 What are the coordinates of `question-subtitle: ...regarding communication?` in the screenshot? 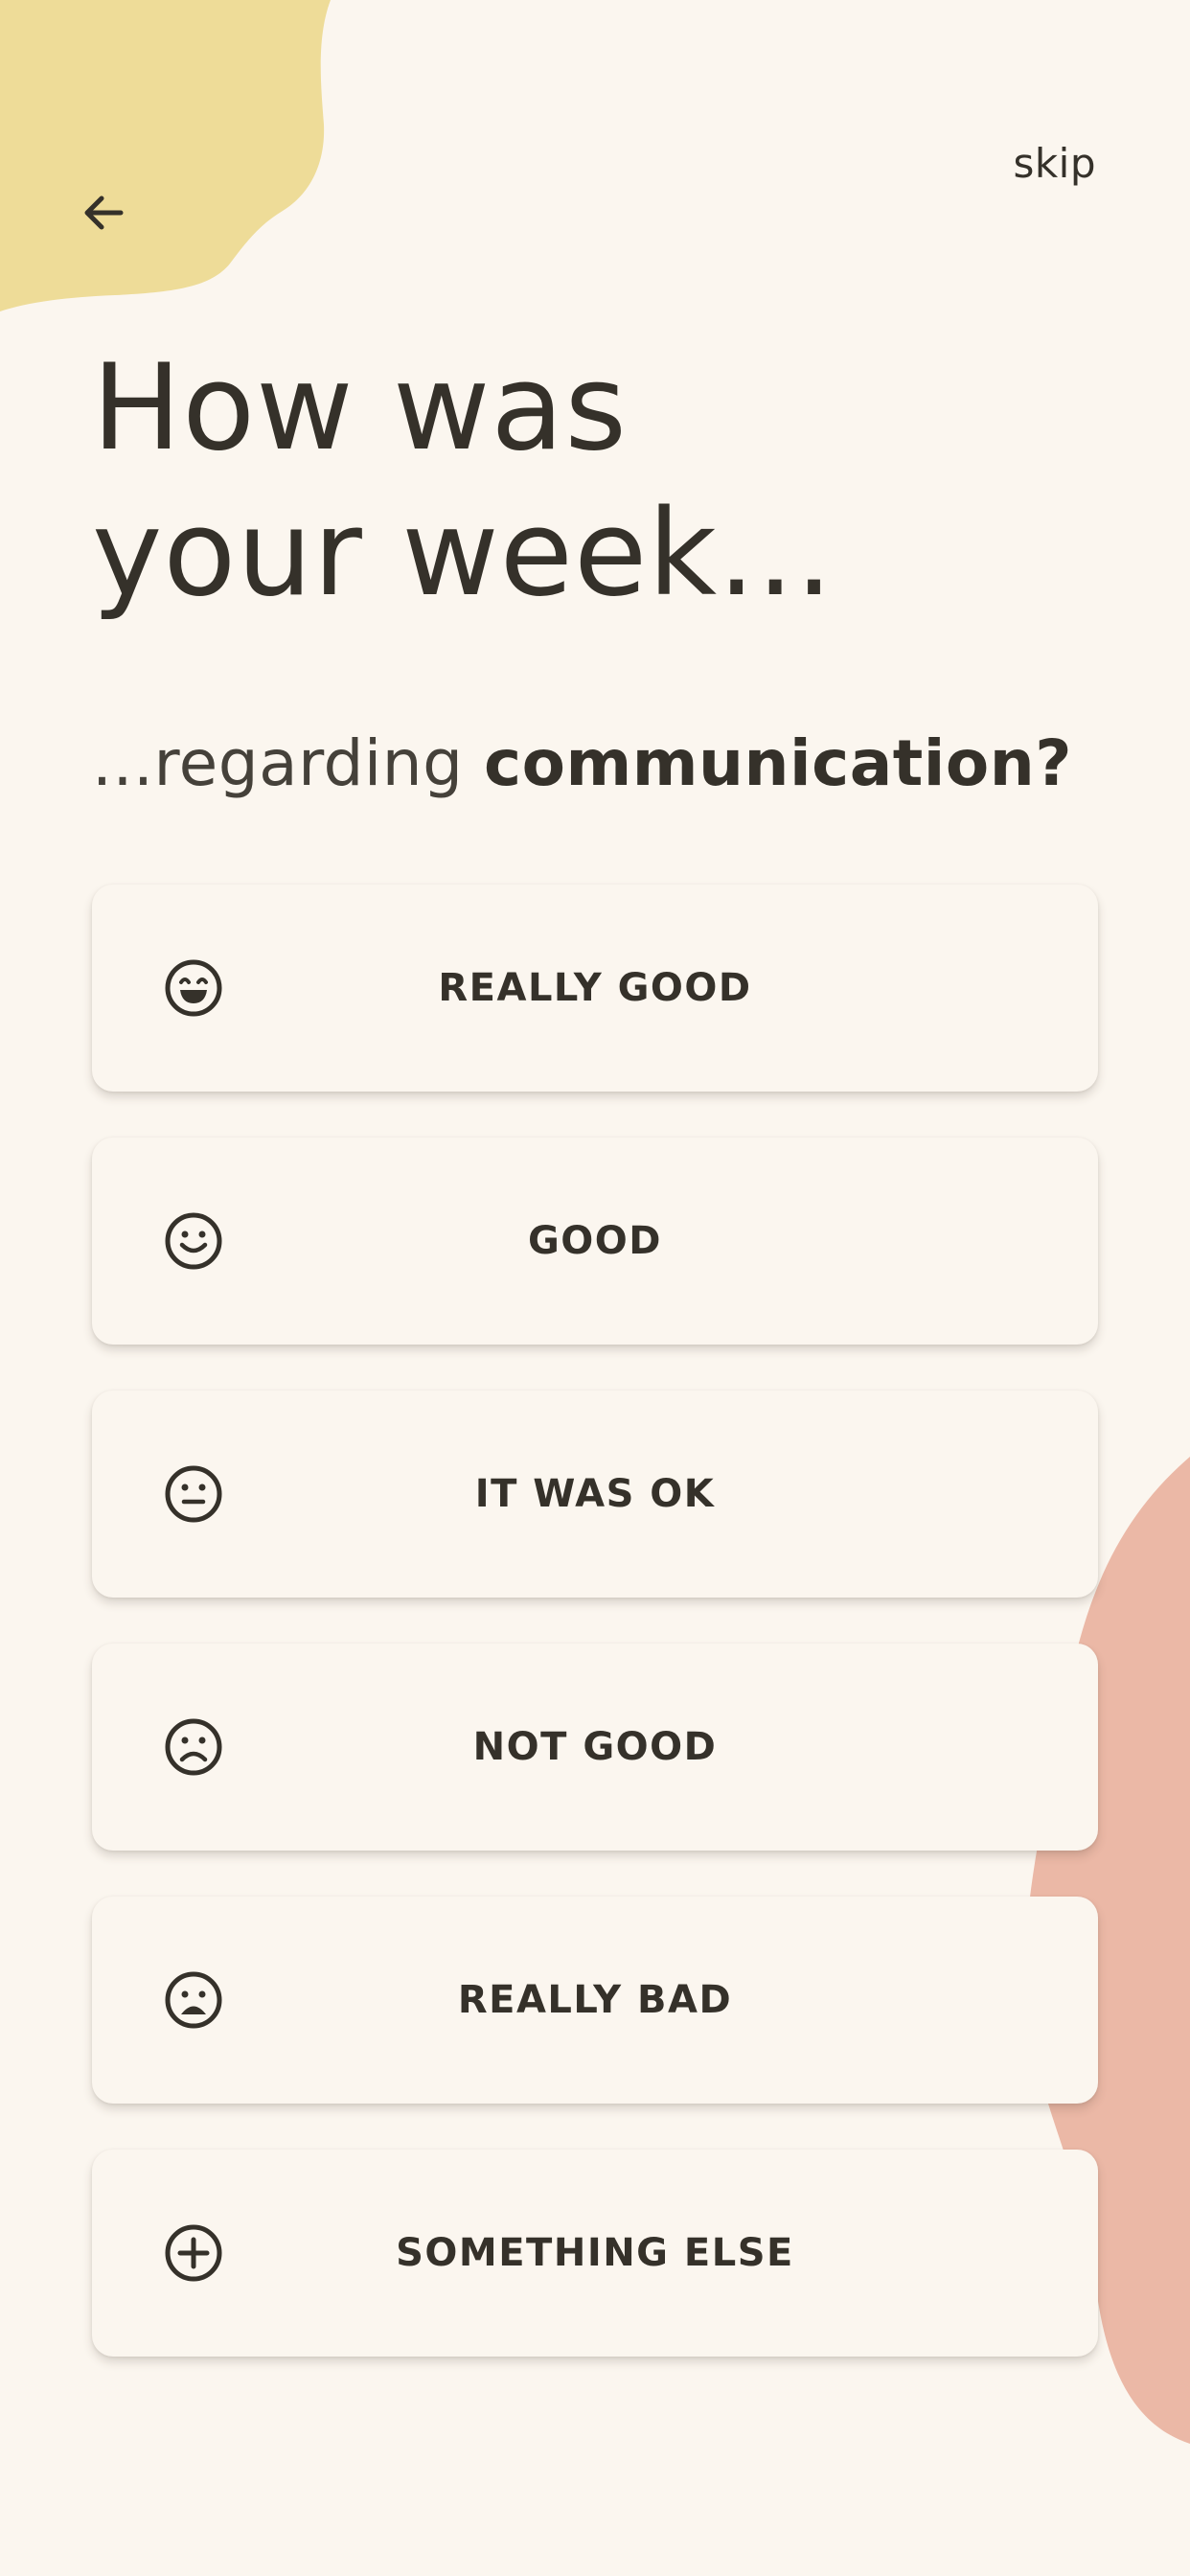 It's located at (582, 764).